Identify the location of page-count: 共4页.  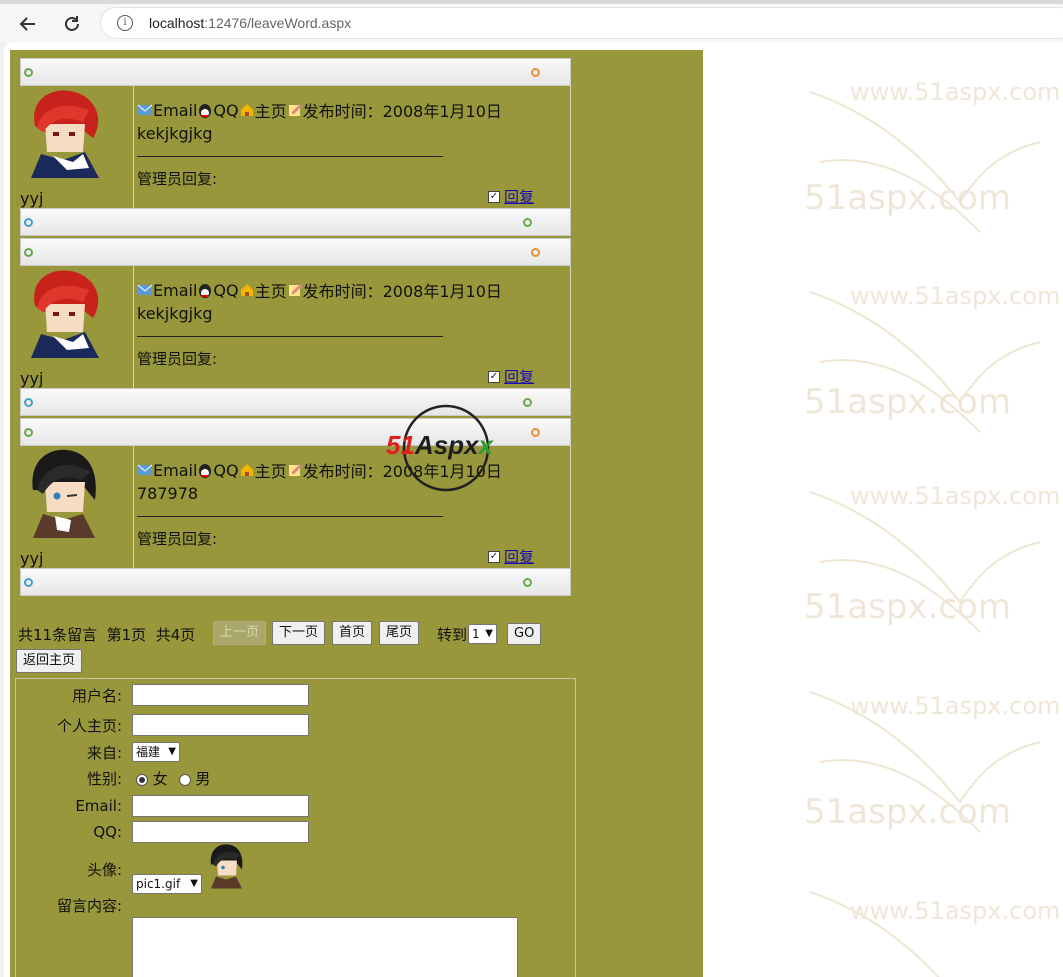
(175, 635).